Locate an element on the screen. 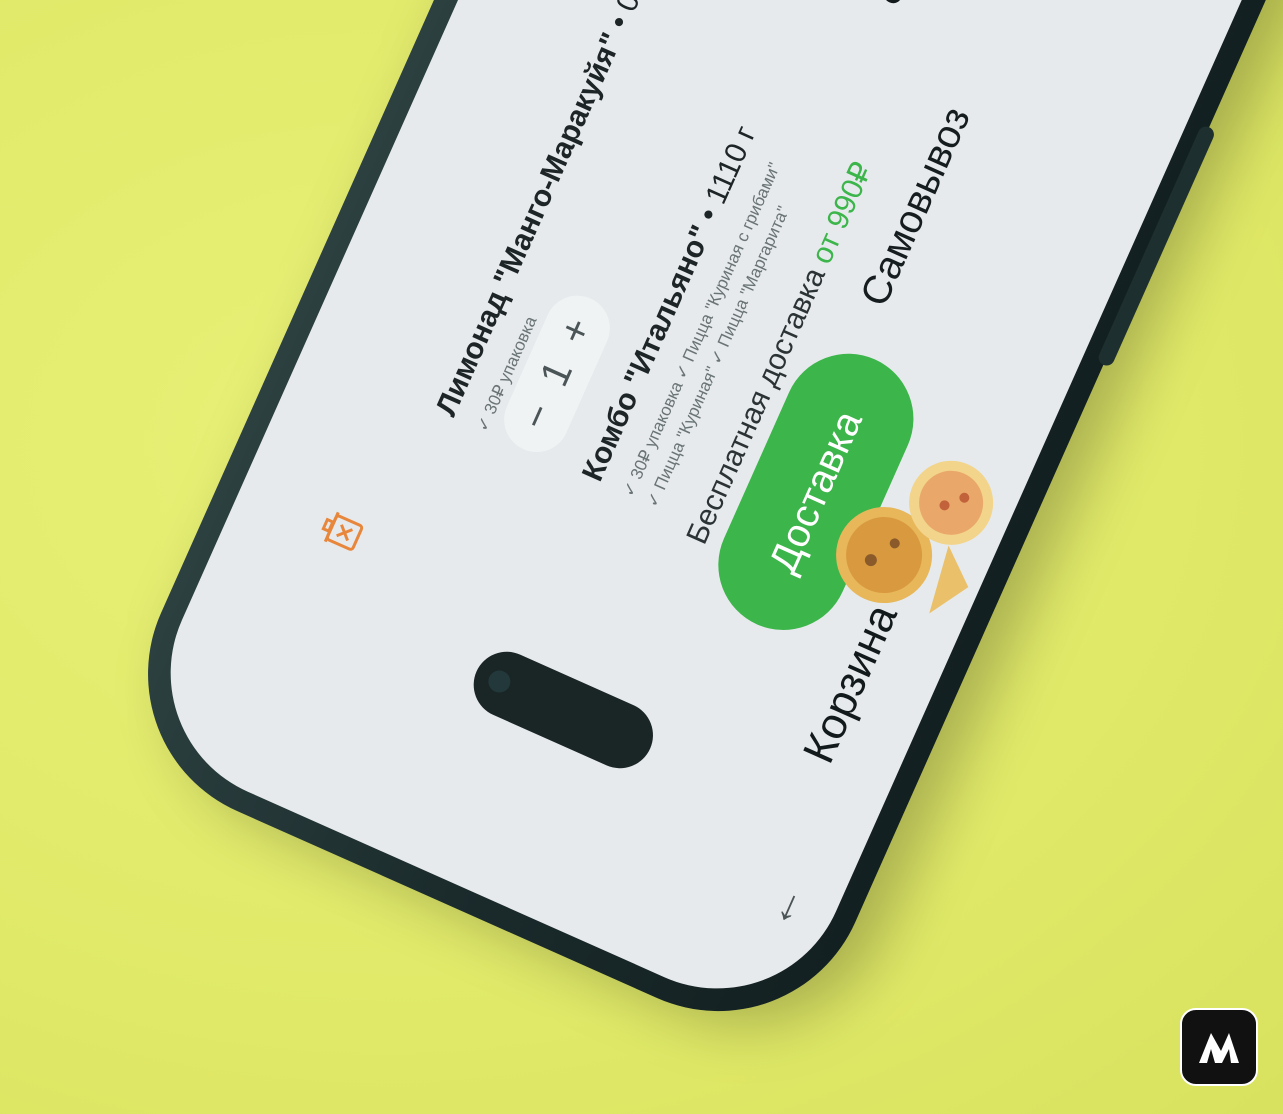  brand-logo is located at coordinates (1219, 1047).